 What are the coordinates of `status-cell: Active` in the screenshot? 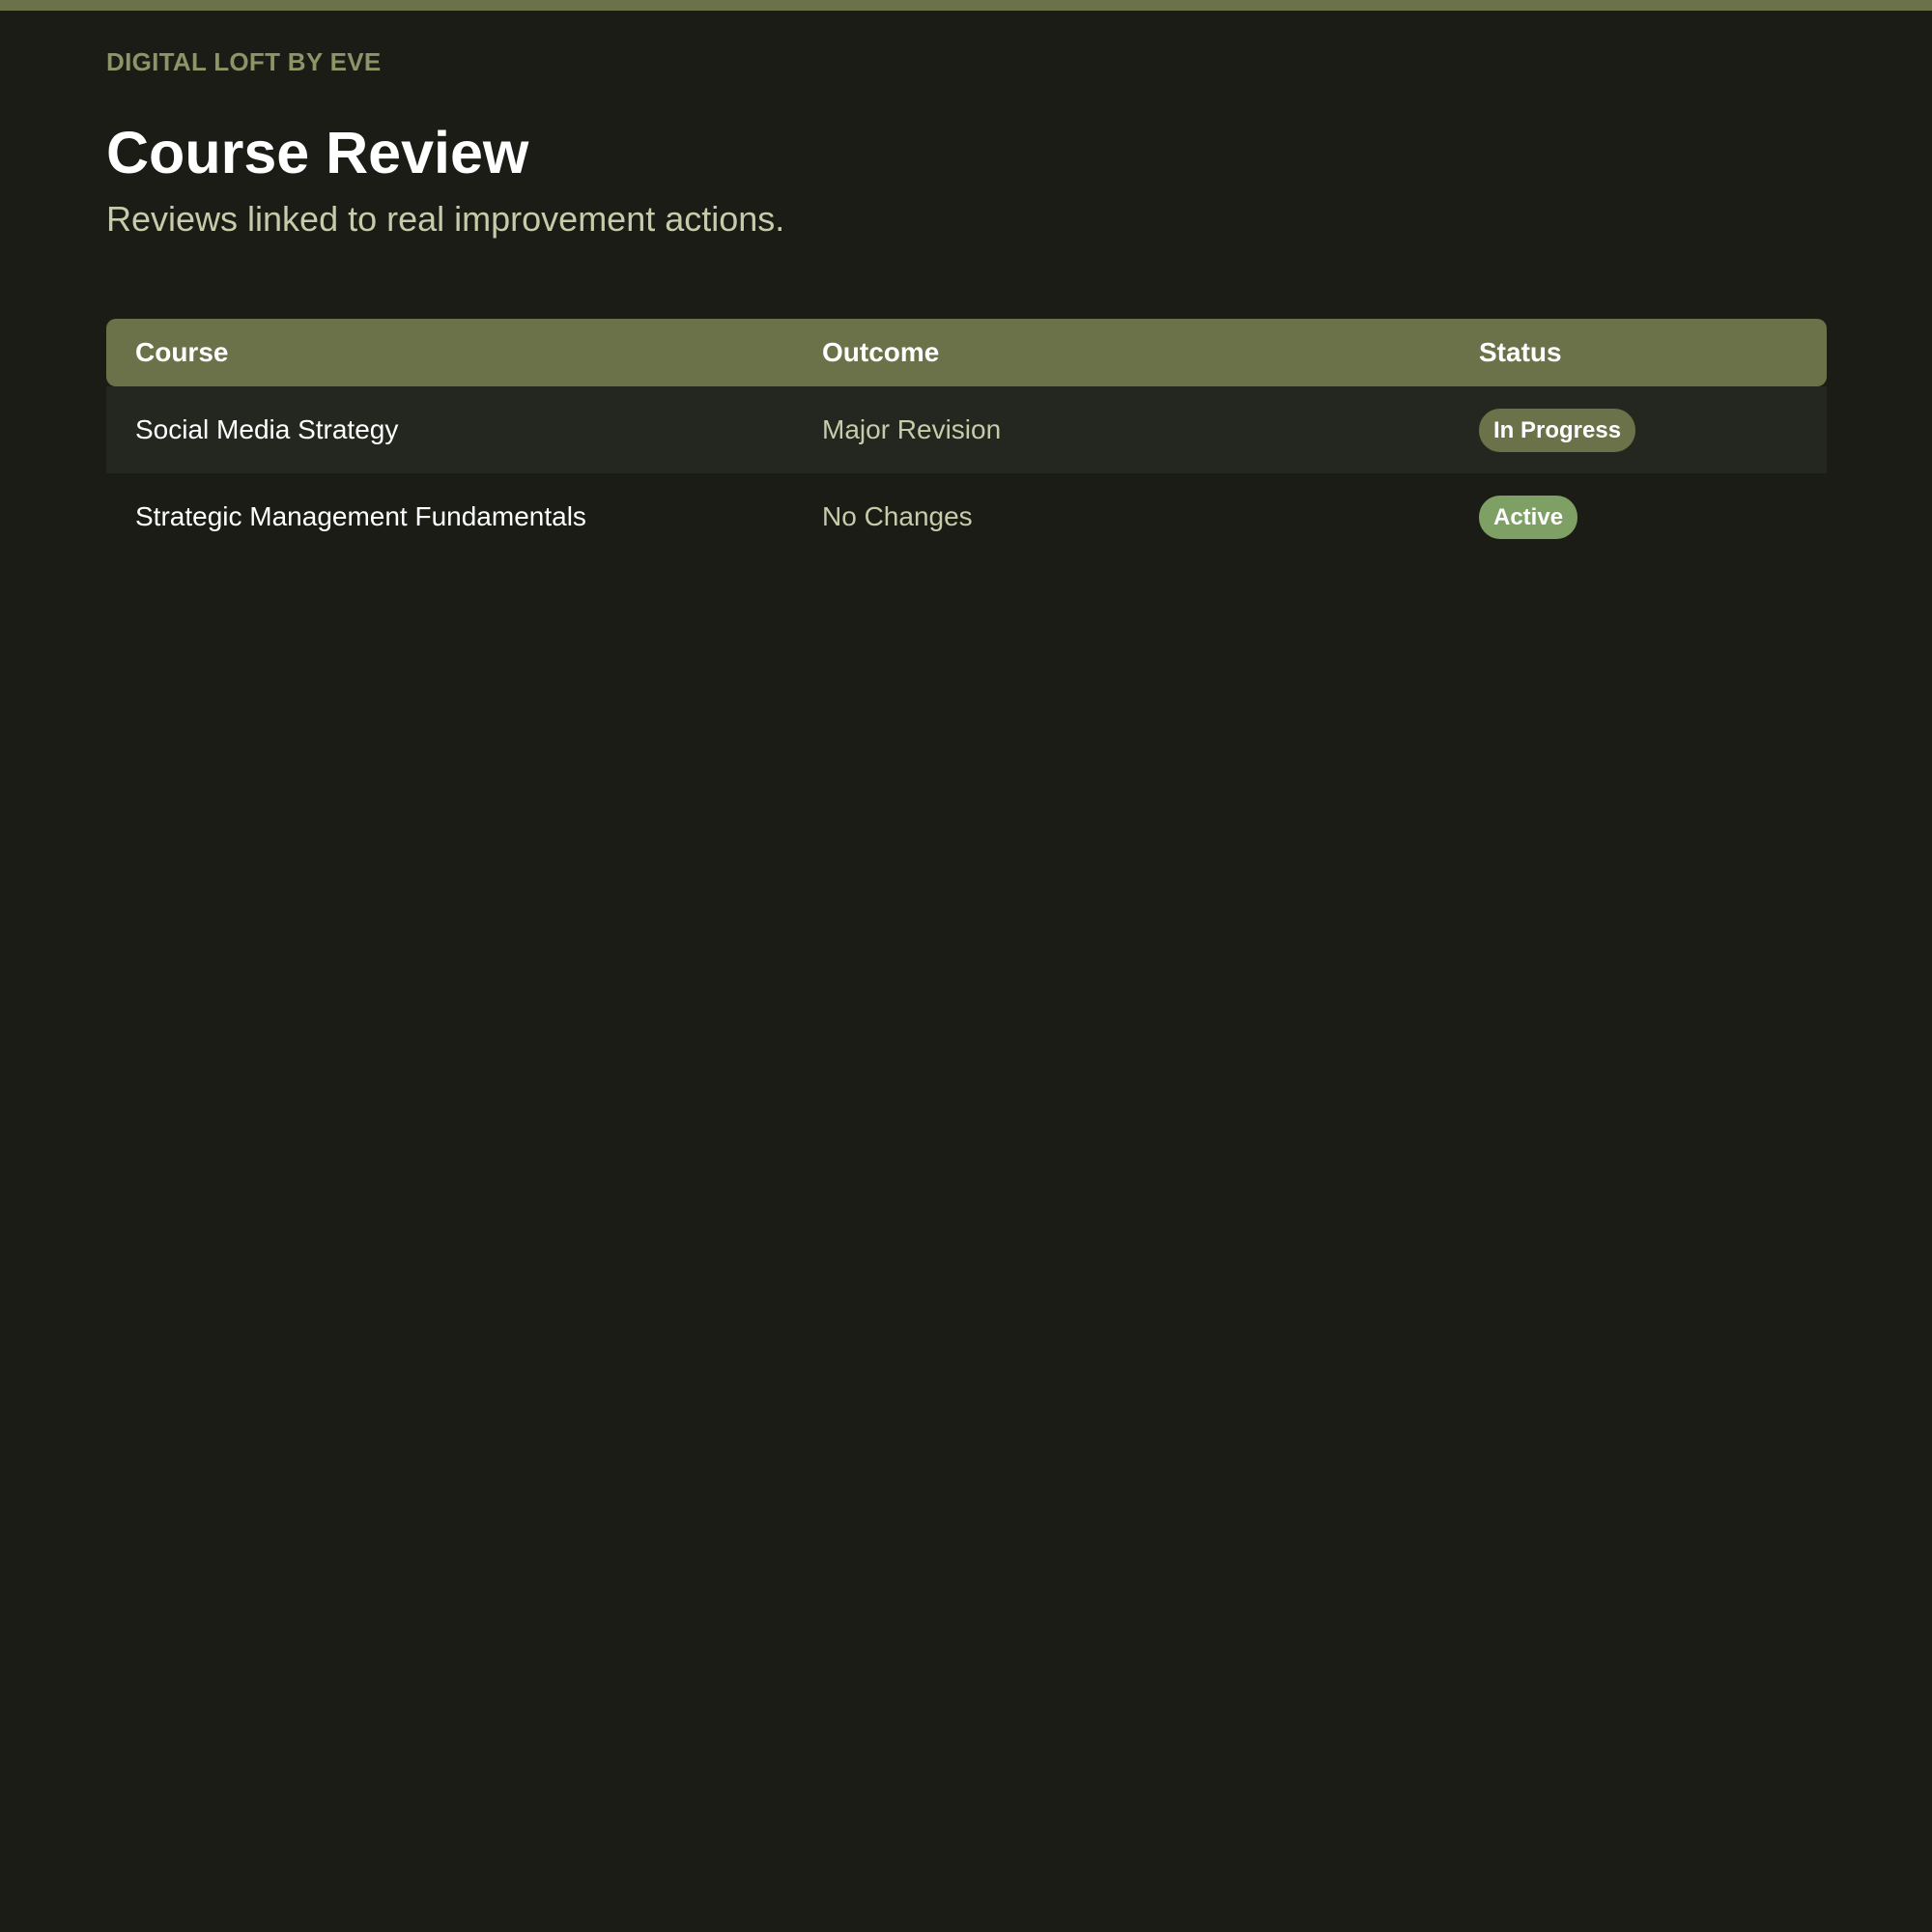 It's located at (1638, 516).